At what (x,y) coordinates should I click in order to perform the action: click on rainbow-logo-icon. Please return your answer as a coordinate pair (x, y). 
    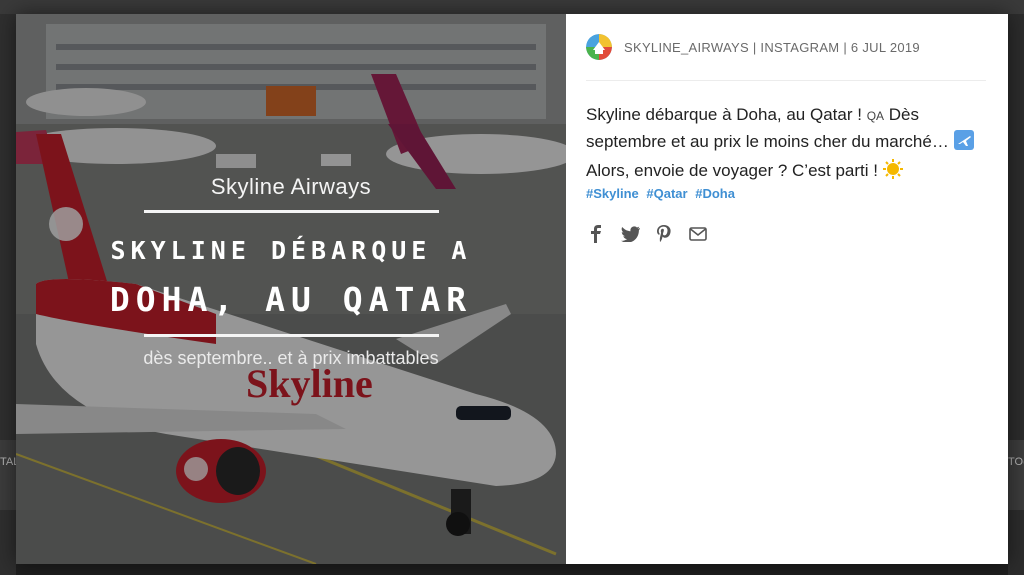
    Looking at the image, I should click on (599, 47).